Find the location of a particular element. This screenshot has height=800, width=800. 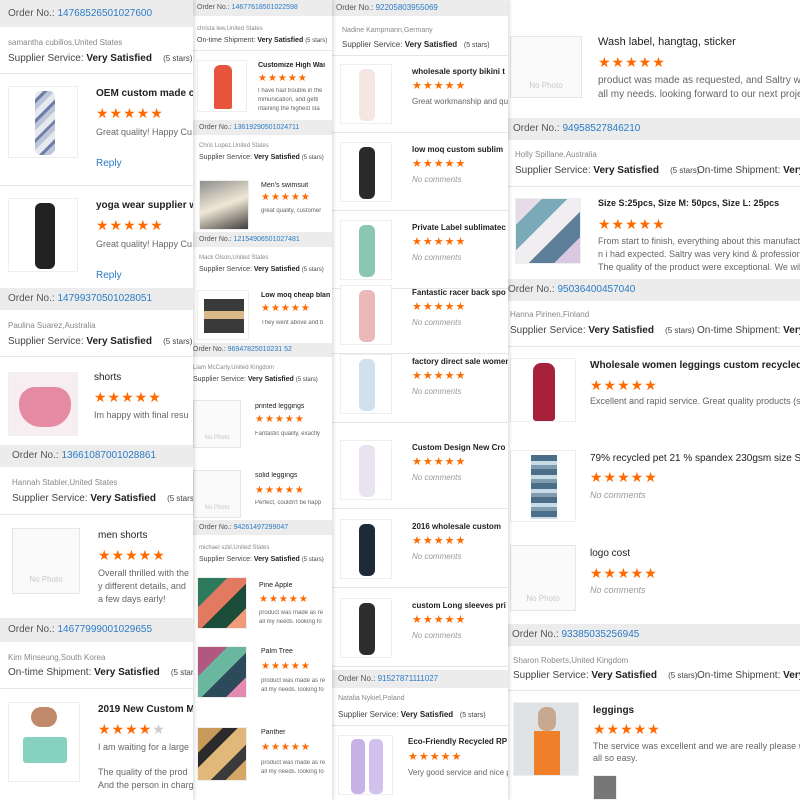

product-title: shorts is located at coordinates (107, 377).